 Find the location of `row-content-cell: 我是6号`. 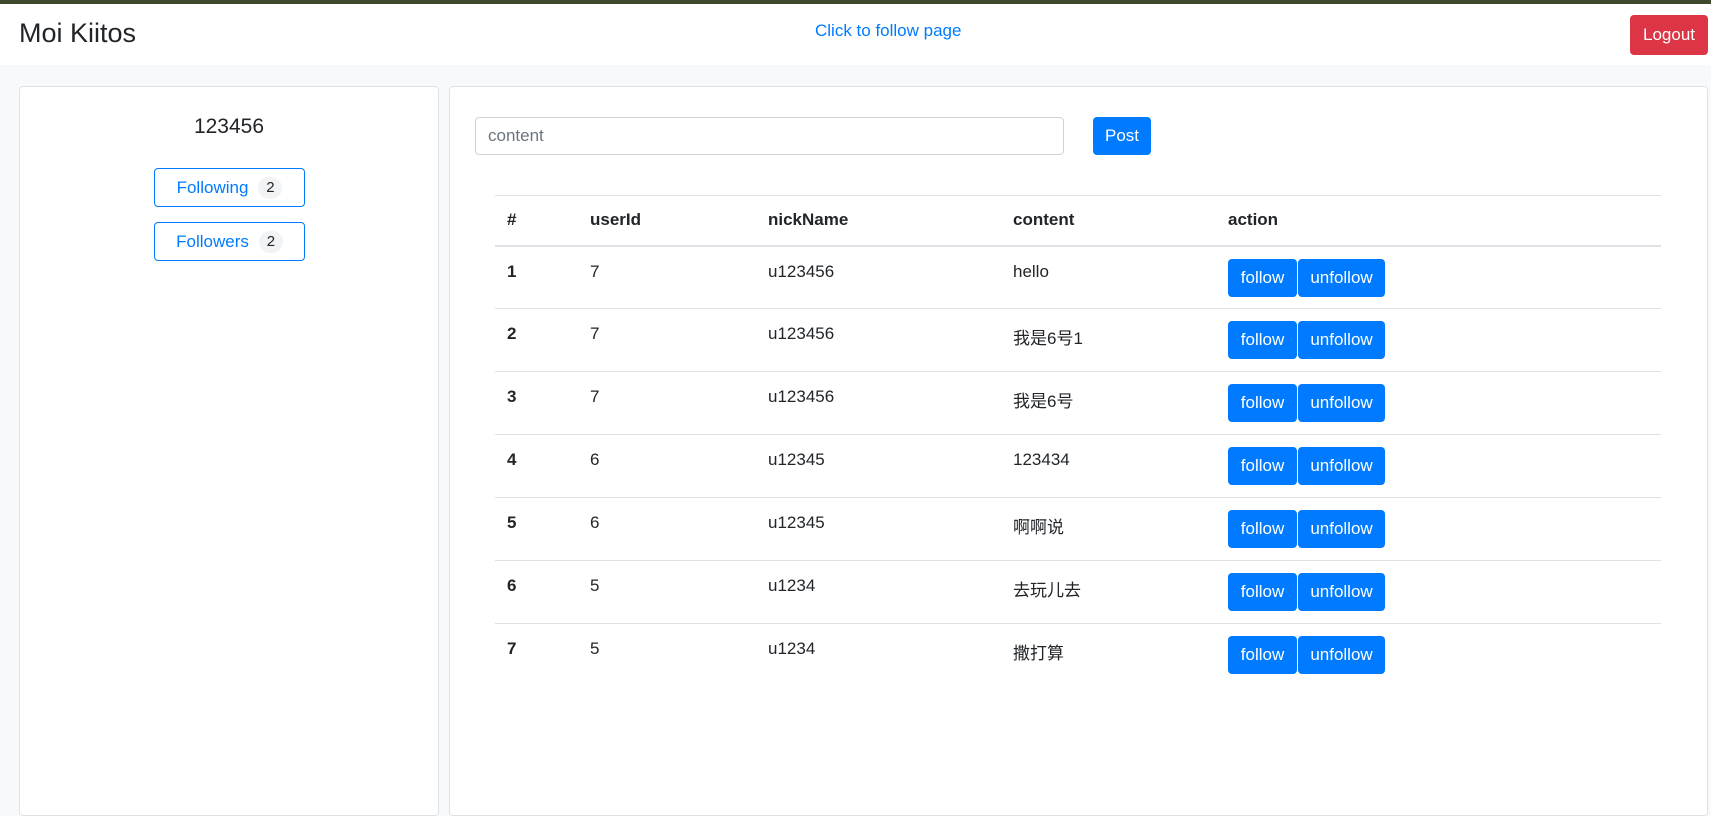

row-content-cell: 我是6号 is located at coordinates (1043, 401).